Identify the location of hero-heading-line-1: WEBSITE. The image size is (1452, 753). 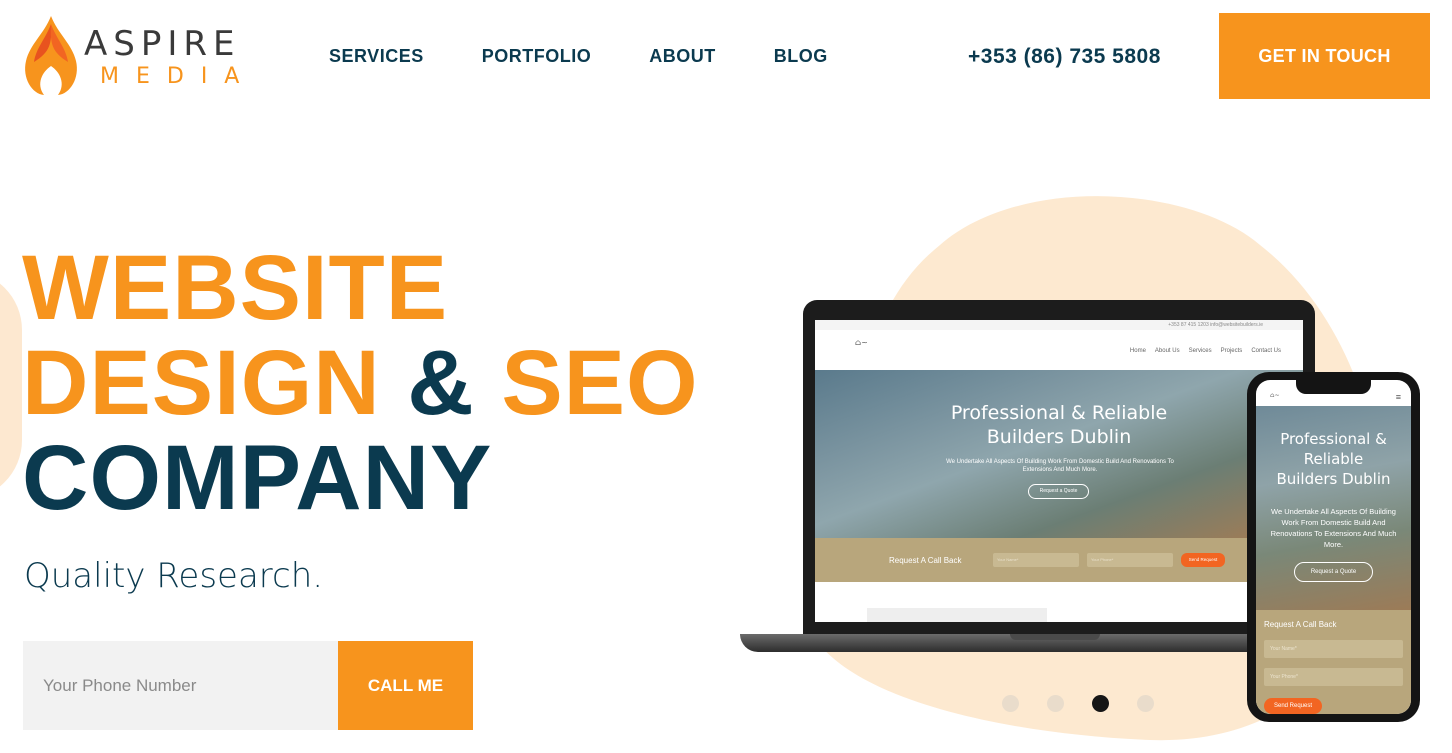
(235, 288).